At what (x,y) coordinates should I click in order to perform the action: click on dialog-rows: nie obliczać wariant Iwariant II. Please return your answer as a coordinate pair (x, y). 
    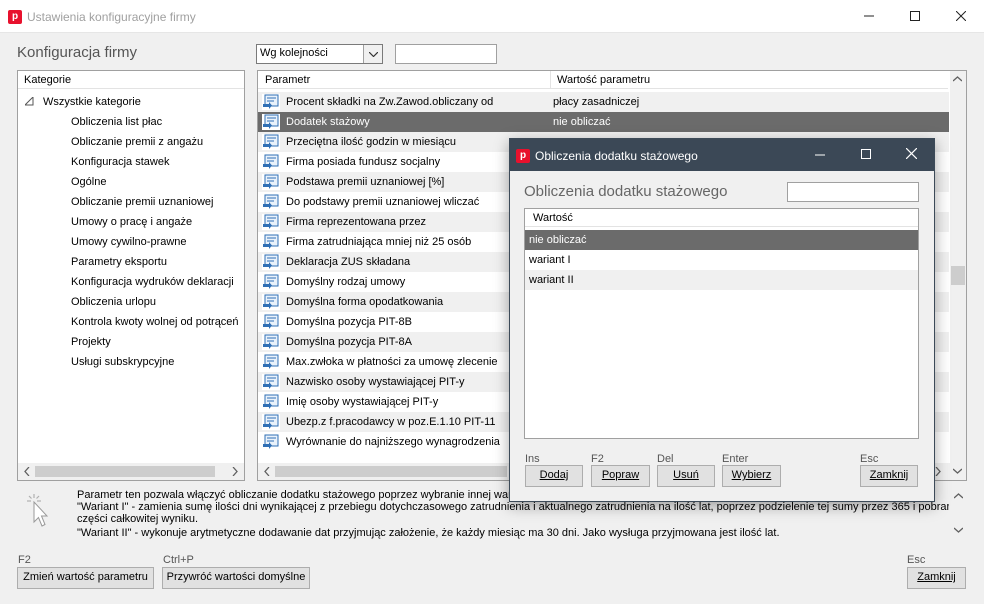
    Looking at the image, I should click on (721, 260).